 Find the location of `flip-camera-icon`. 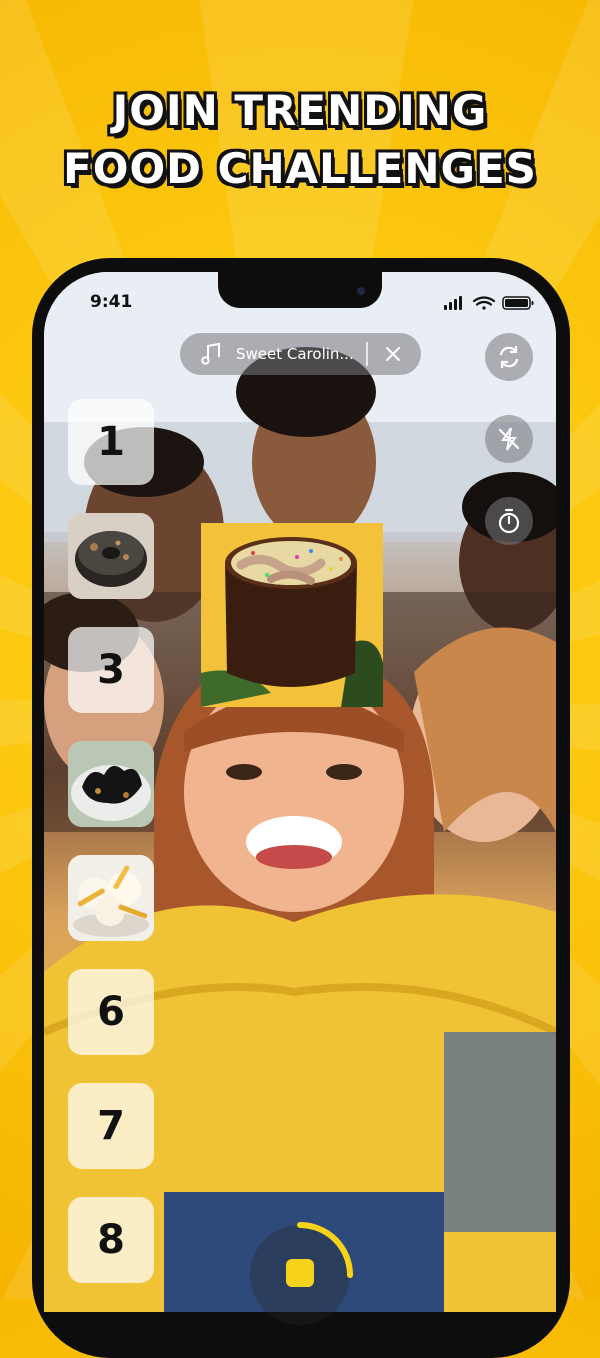

flip-camera-icon is located at coordinates (509, 357).